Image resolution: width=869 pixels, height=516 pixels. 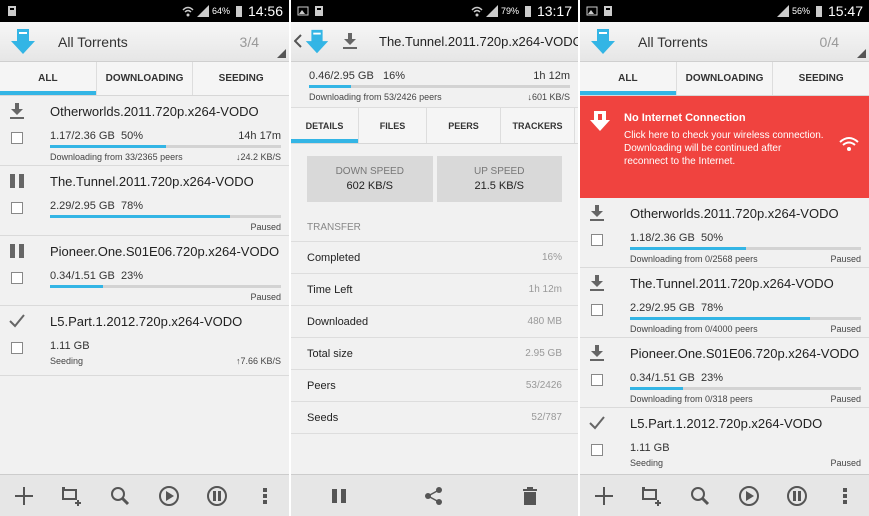 I want to click on app-warning-icon, so click(x=600, y=121).